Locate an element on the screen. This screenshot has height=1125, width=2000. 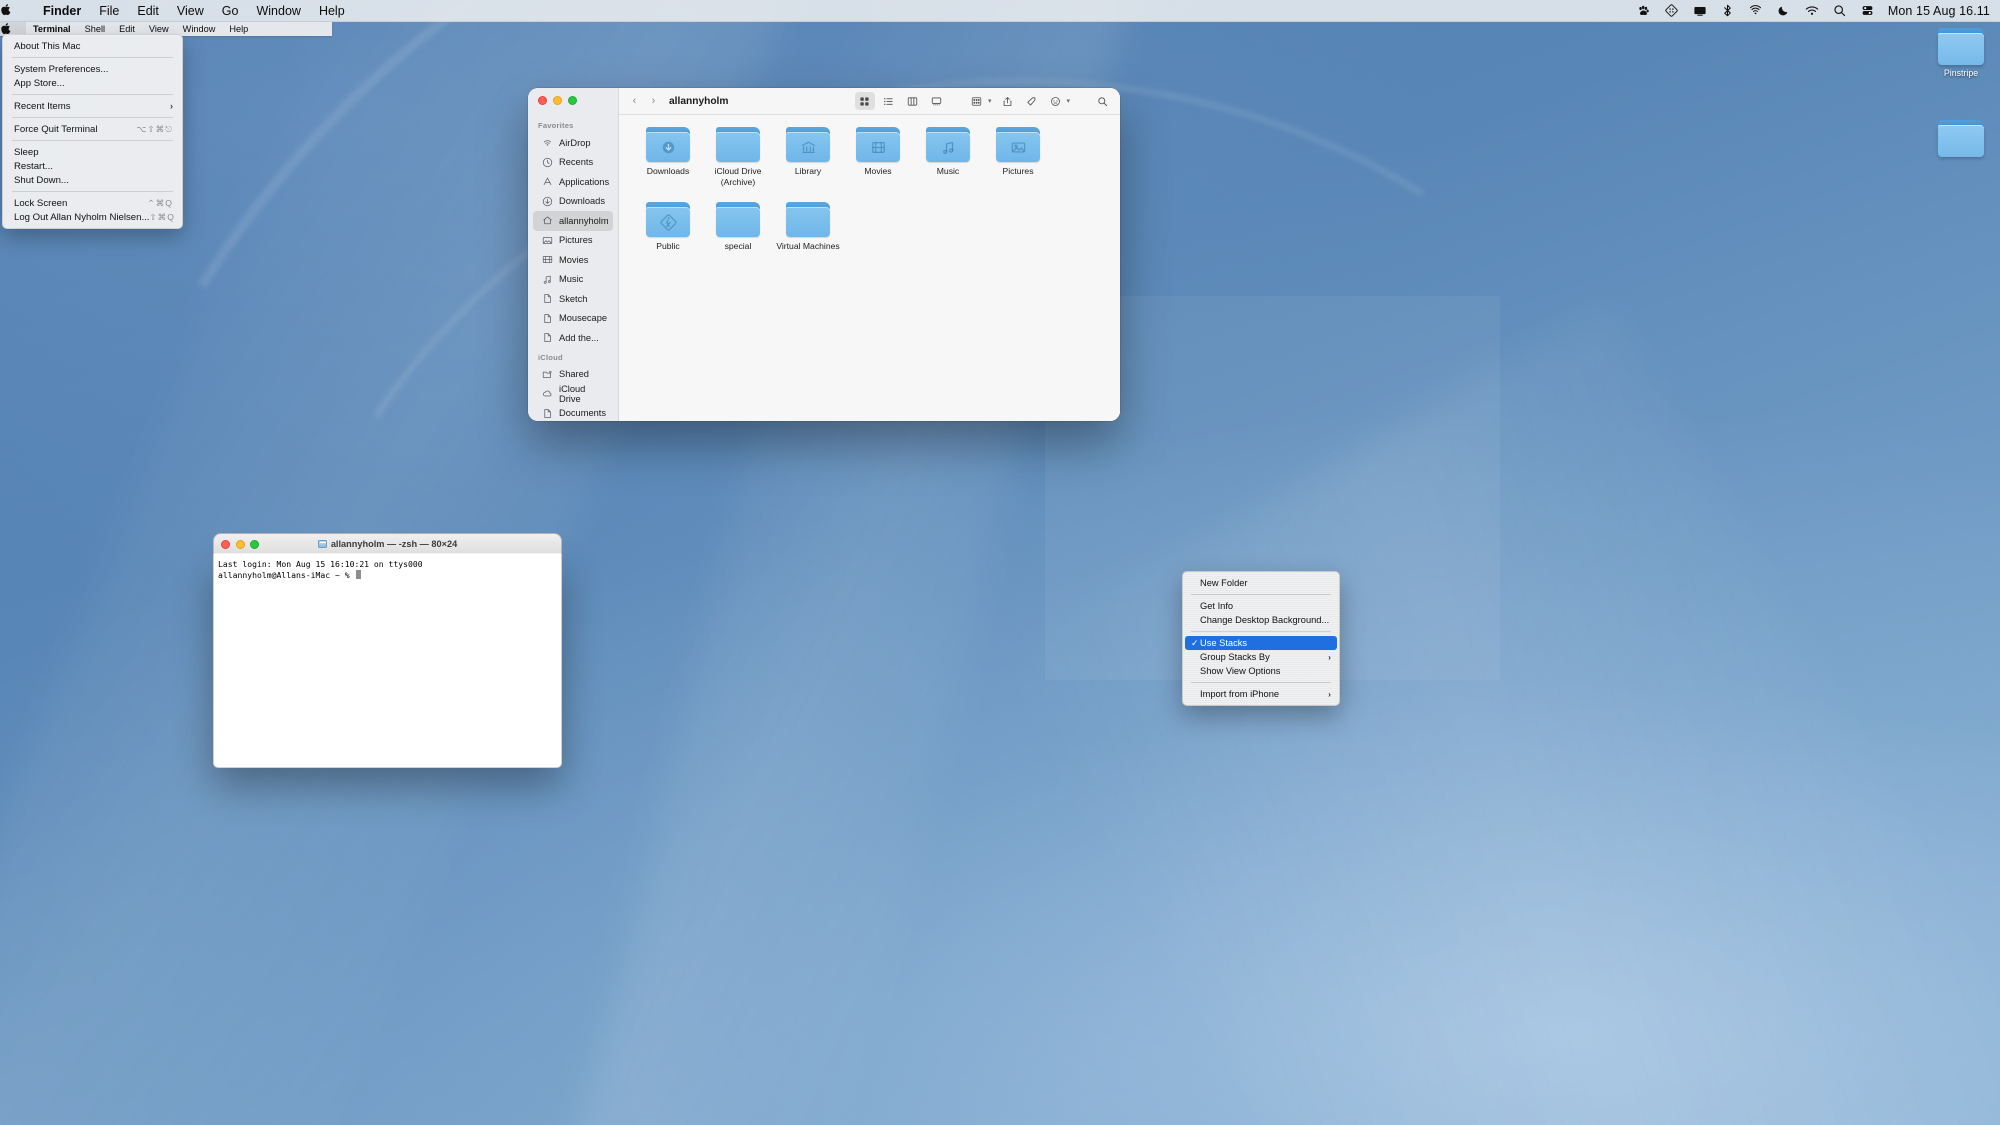
finder-toolbar: ‹ › allannyholm ▾ ▾ is located at coordinates (869, 101).